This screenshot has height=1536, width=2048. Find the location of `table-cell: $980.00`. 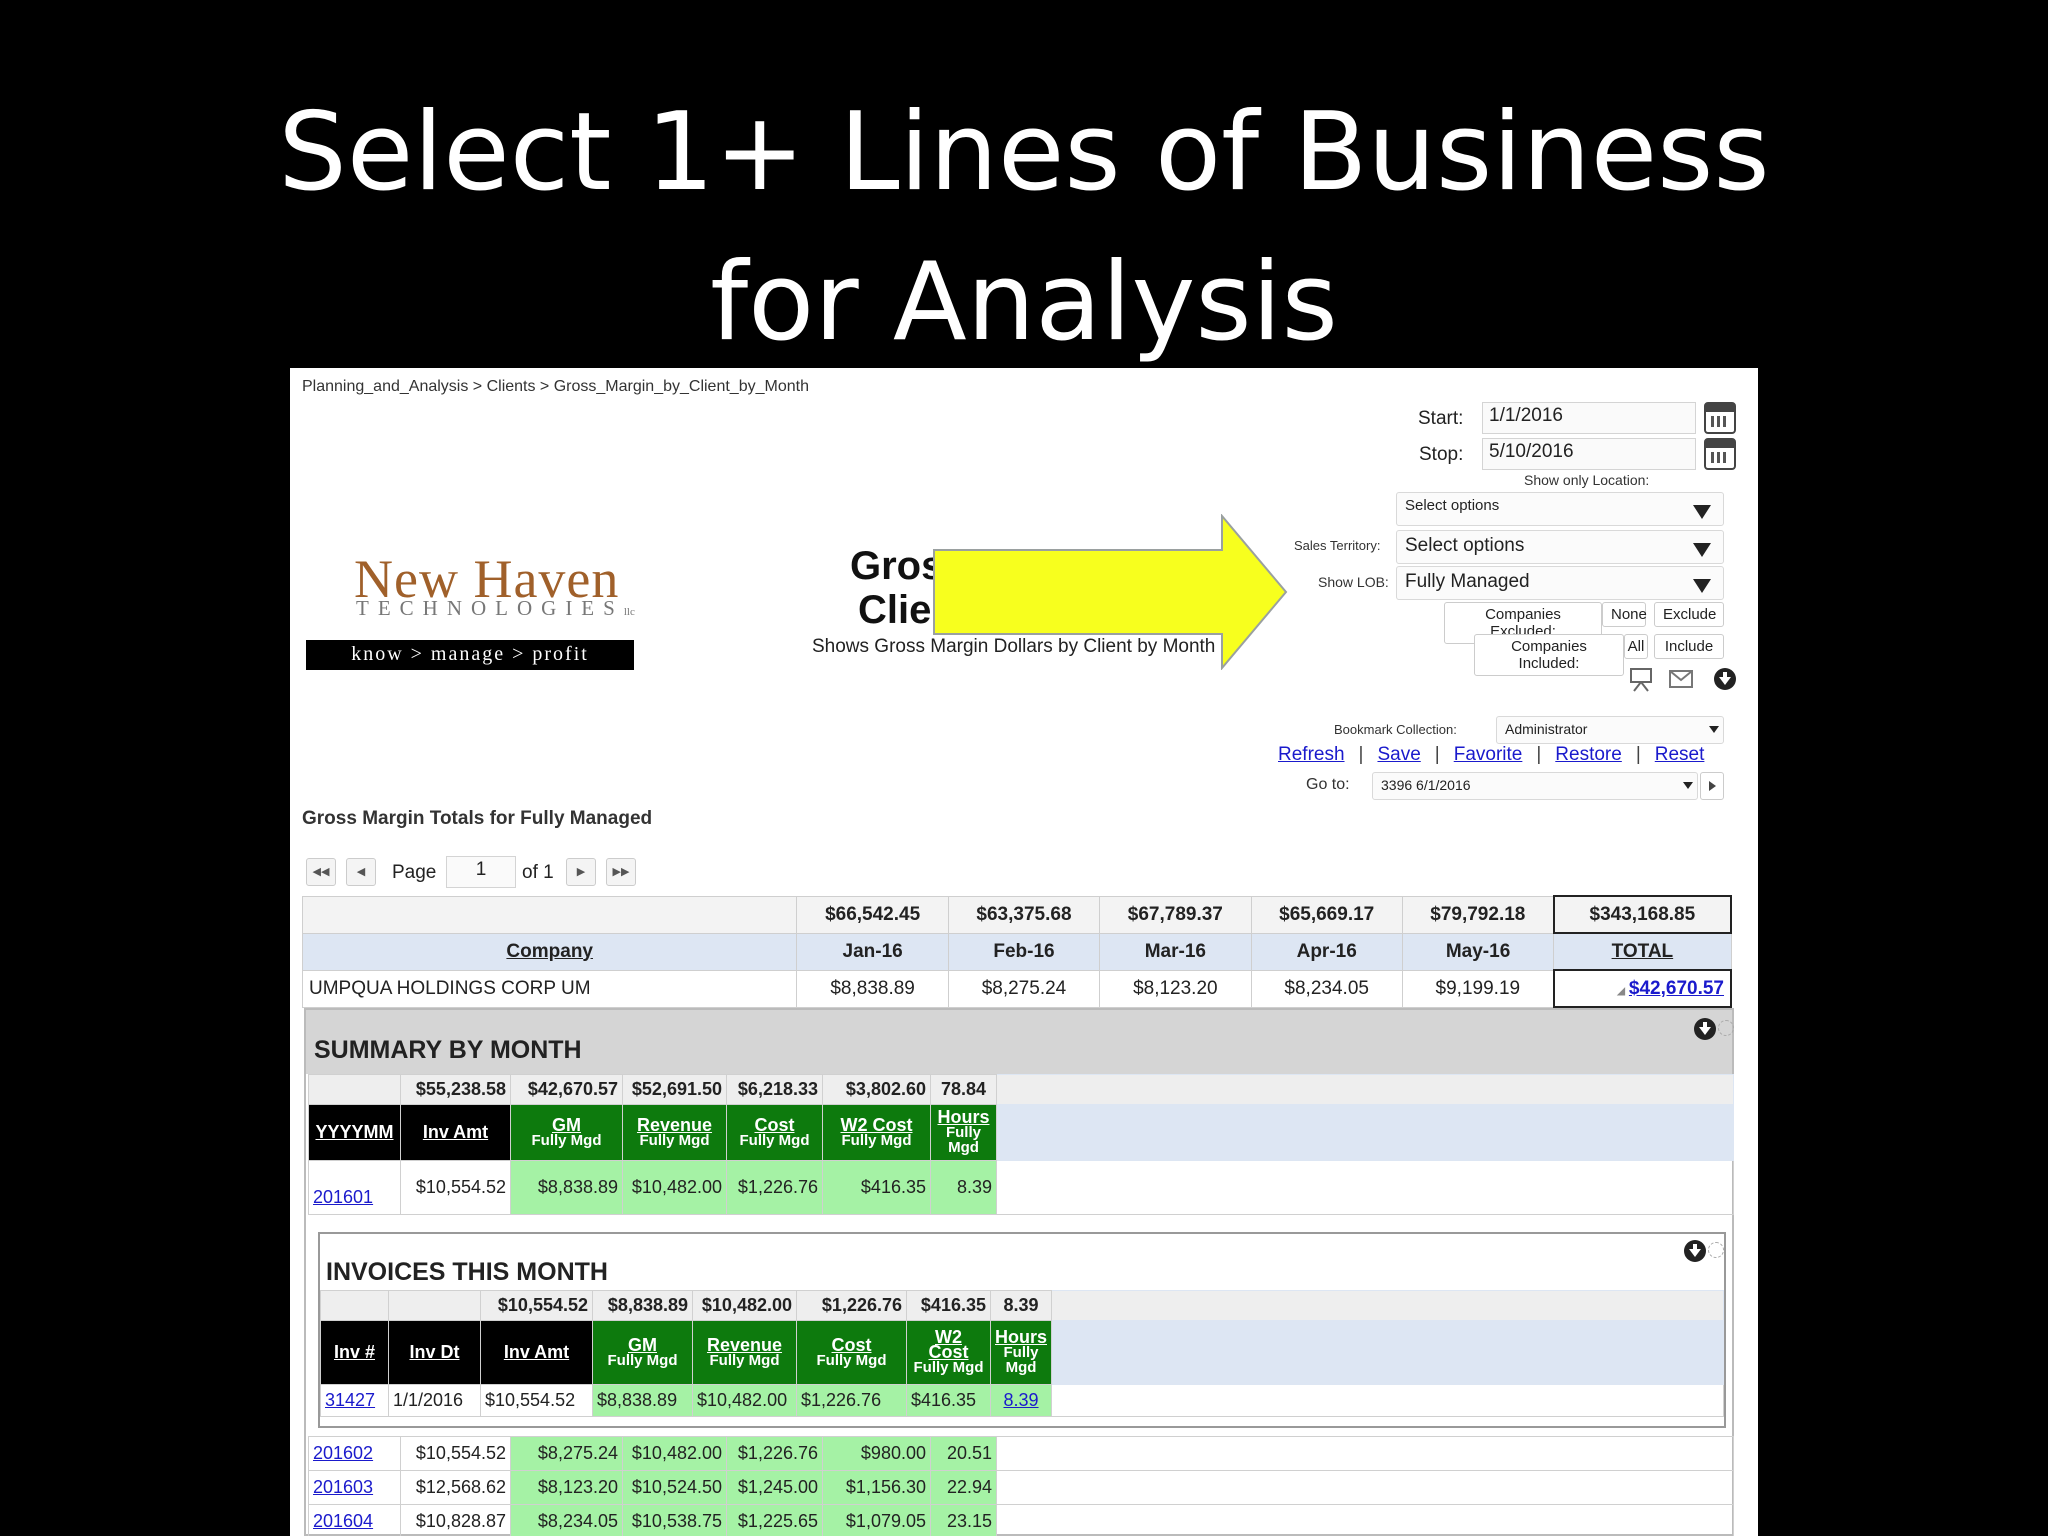

table-cell: $980.00 is located at coordinates (876, 1453).